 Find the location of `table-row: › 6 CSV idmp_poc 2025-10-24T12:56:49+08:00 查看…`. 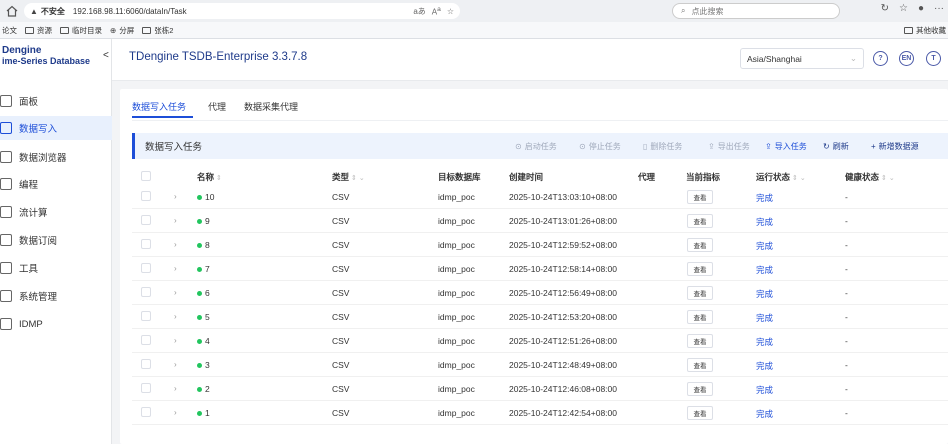

table-row: › 6 CSV idmp_poc 2025-10-24T12:56:49+08:00 查看… is located at coordinates (540, 293).